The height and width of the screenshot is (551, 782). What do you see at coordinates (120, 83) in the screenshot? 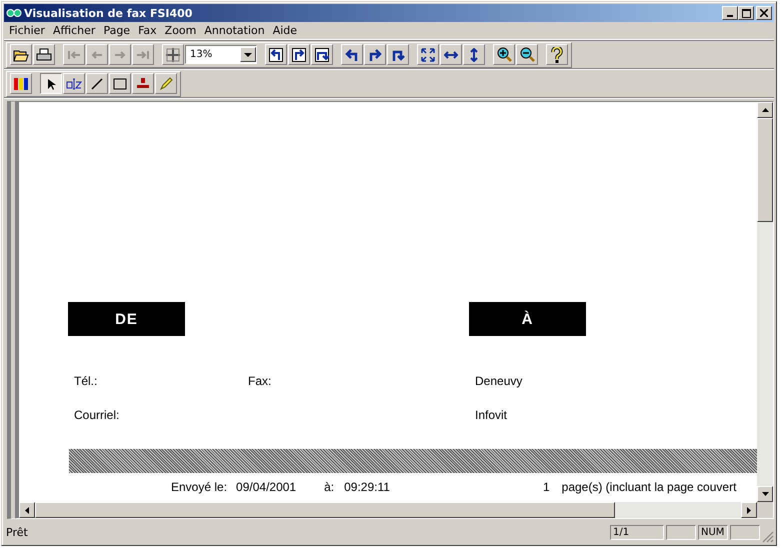
I see `rect-tool-icon` at bounding box center [120, 83].